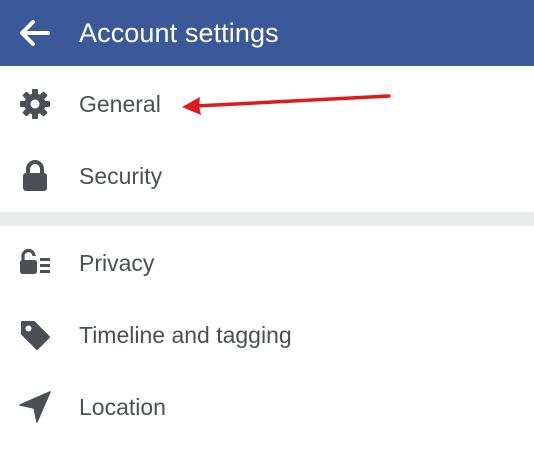  What do you see at coordinates (35, 407) in the screenshot?
I see `location-arrow-icon` at bounding box center [35, 407].